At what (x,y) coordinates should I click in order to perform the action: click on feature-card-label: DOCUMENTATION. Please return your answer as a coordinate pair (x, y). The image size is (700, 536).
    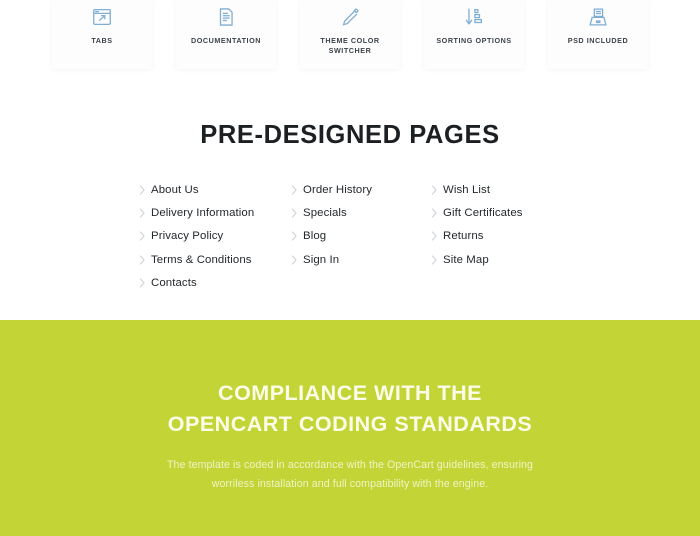
    Looking at the image, I should click on (226, 40).